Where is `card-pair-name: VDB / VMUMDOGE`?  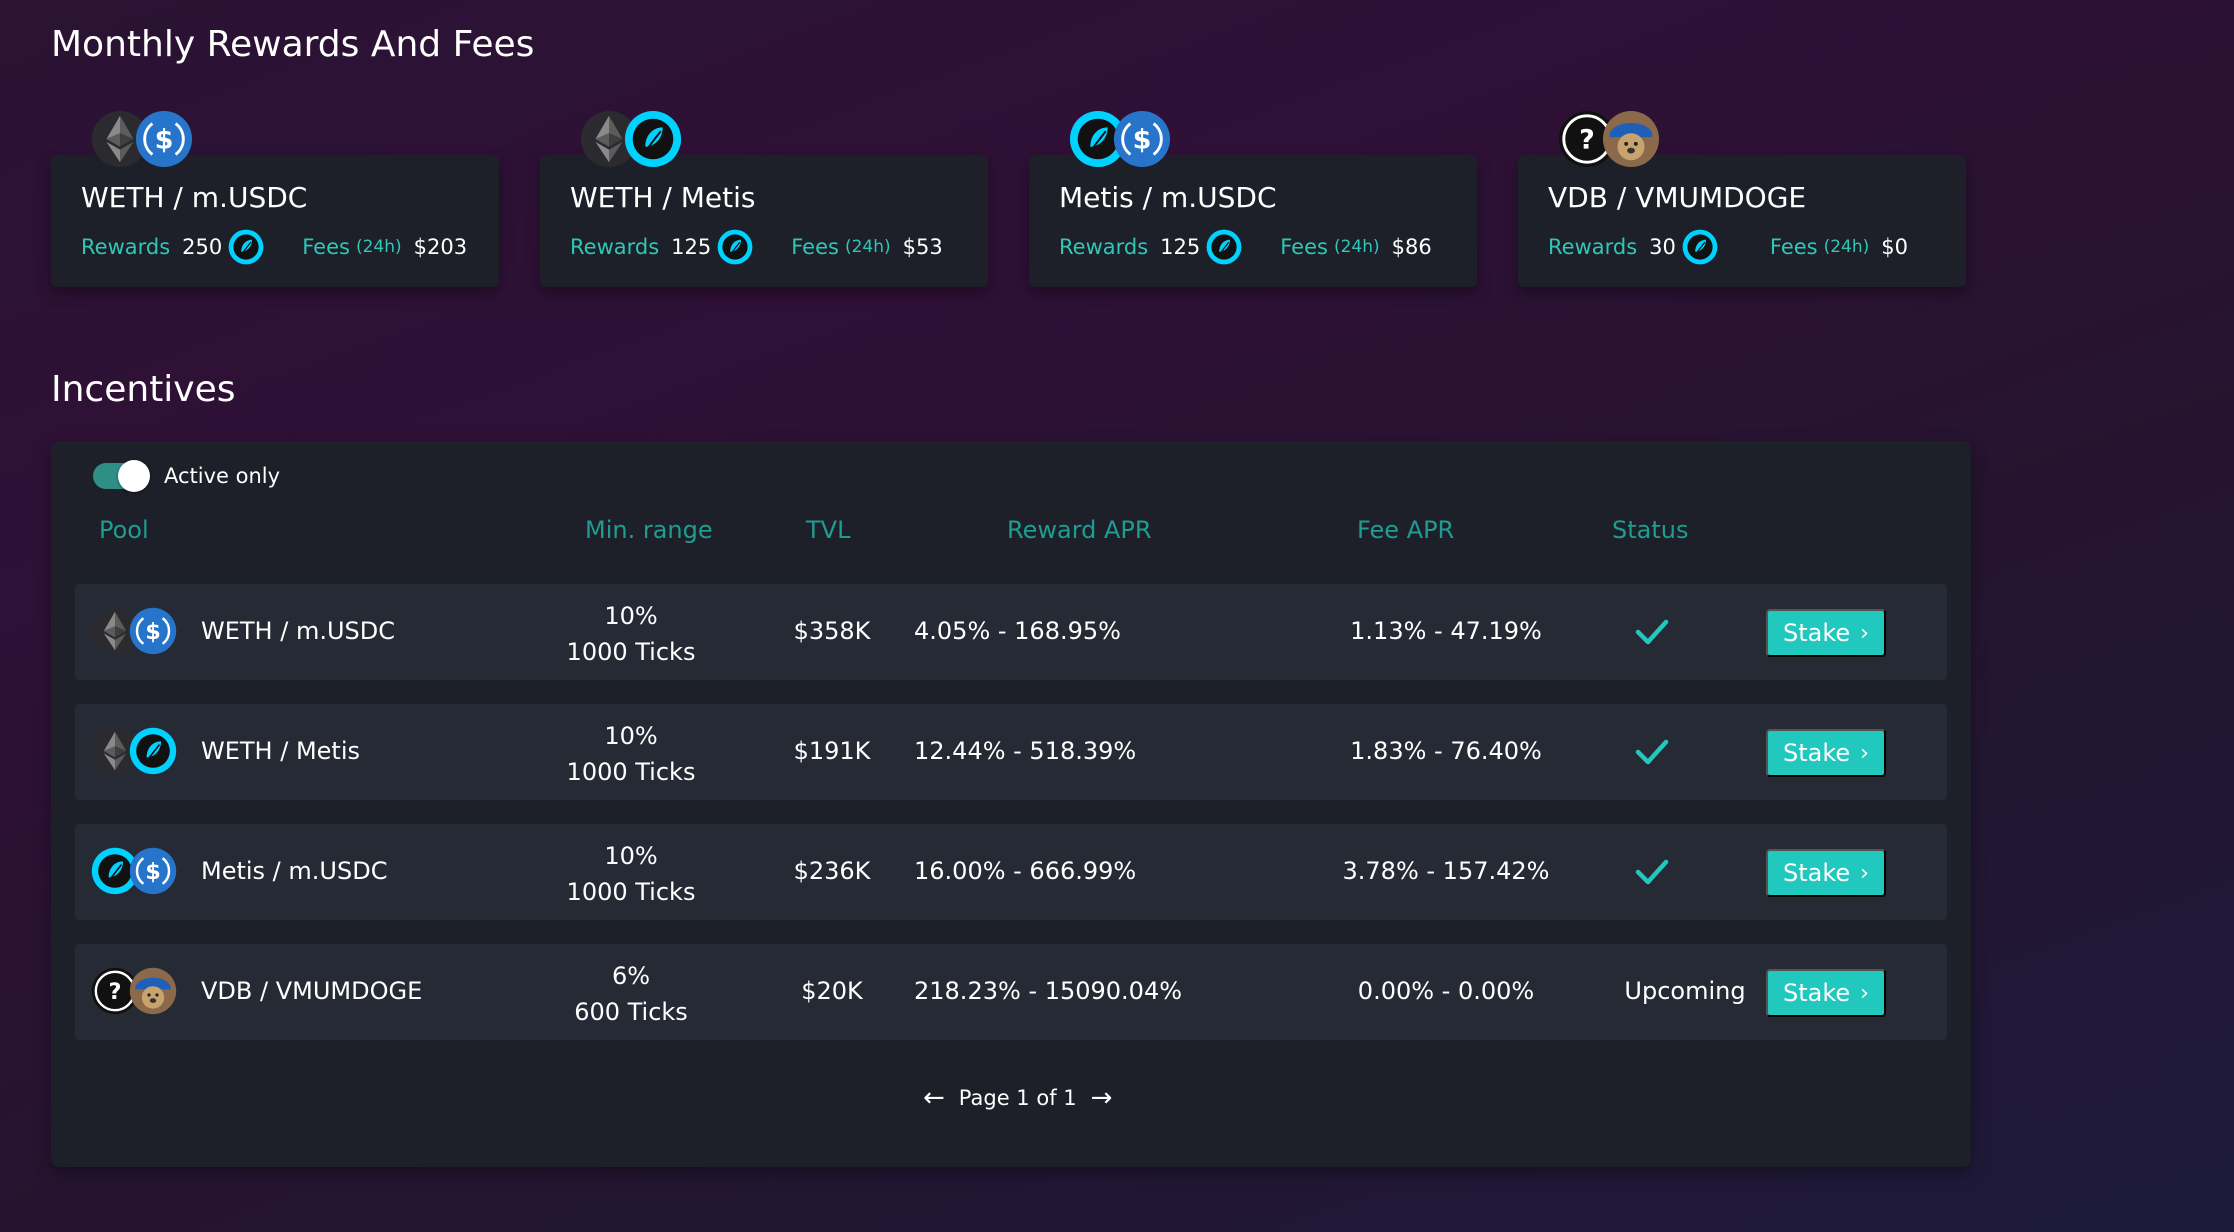
card-pair-name: VDB / VMUMDOGE is located at coordinates (1677, 197).